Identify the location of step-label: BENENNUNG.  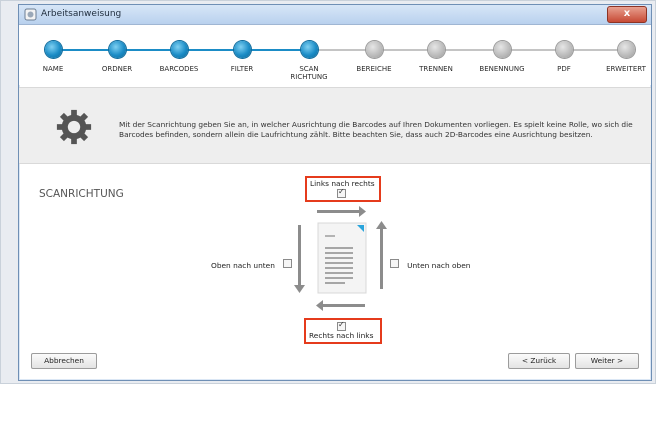
(502, 69).